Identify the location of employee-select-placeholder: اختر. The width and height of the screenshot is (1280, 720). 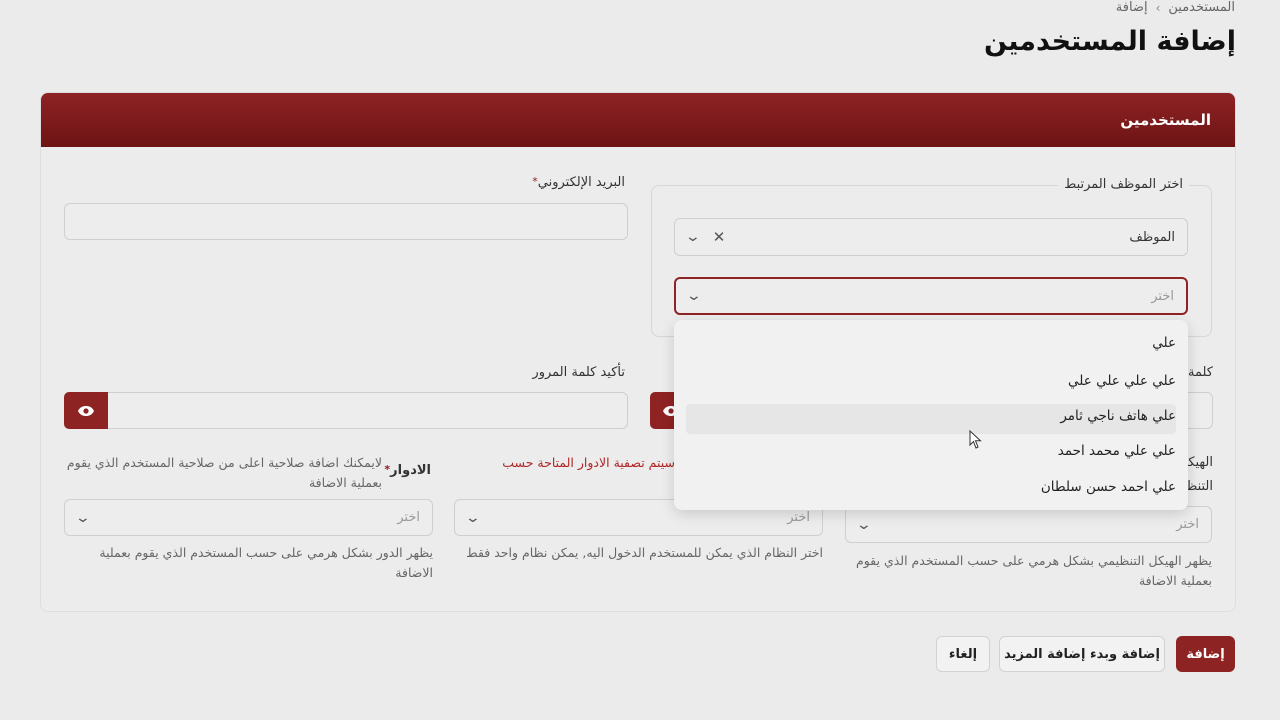
(1162, 296).